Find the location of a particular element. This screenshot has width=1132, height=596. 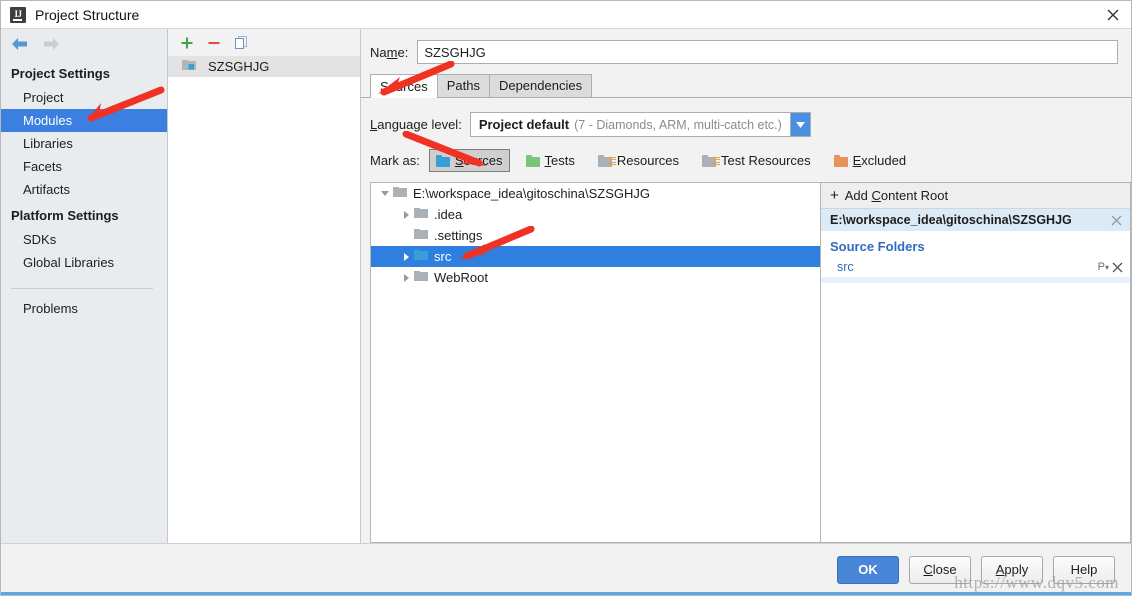

modules-pane: SZSGHJG is located at coordinates (264, 286).